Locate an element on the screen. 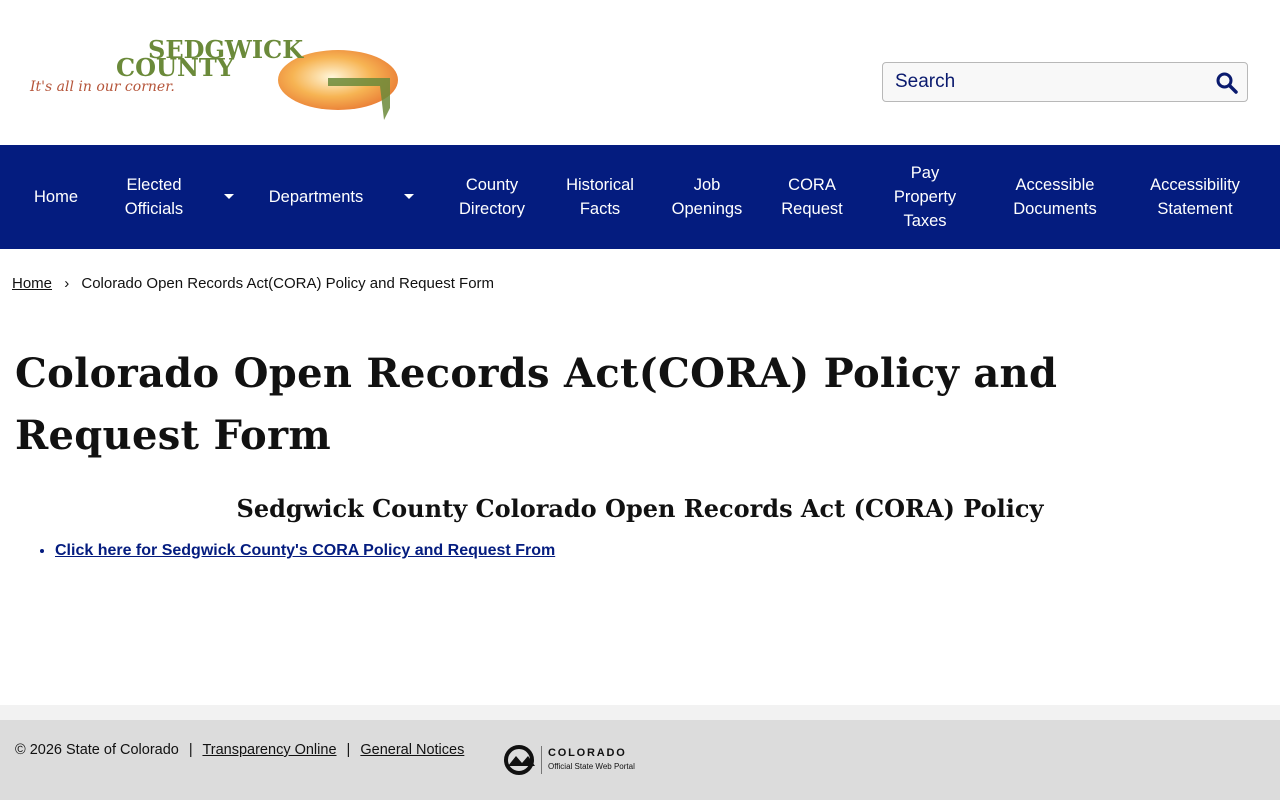  elected-officials-dropdown-toggle is located at coordinates (229, 197).